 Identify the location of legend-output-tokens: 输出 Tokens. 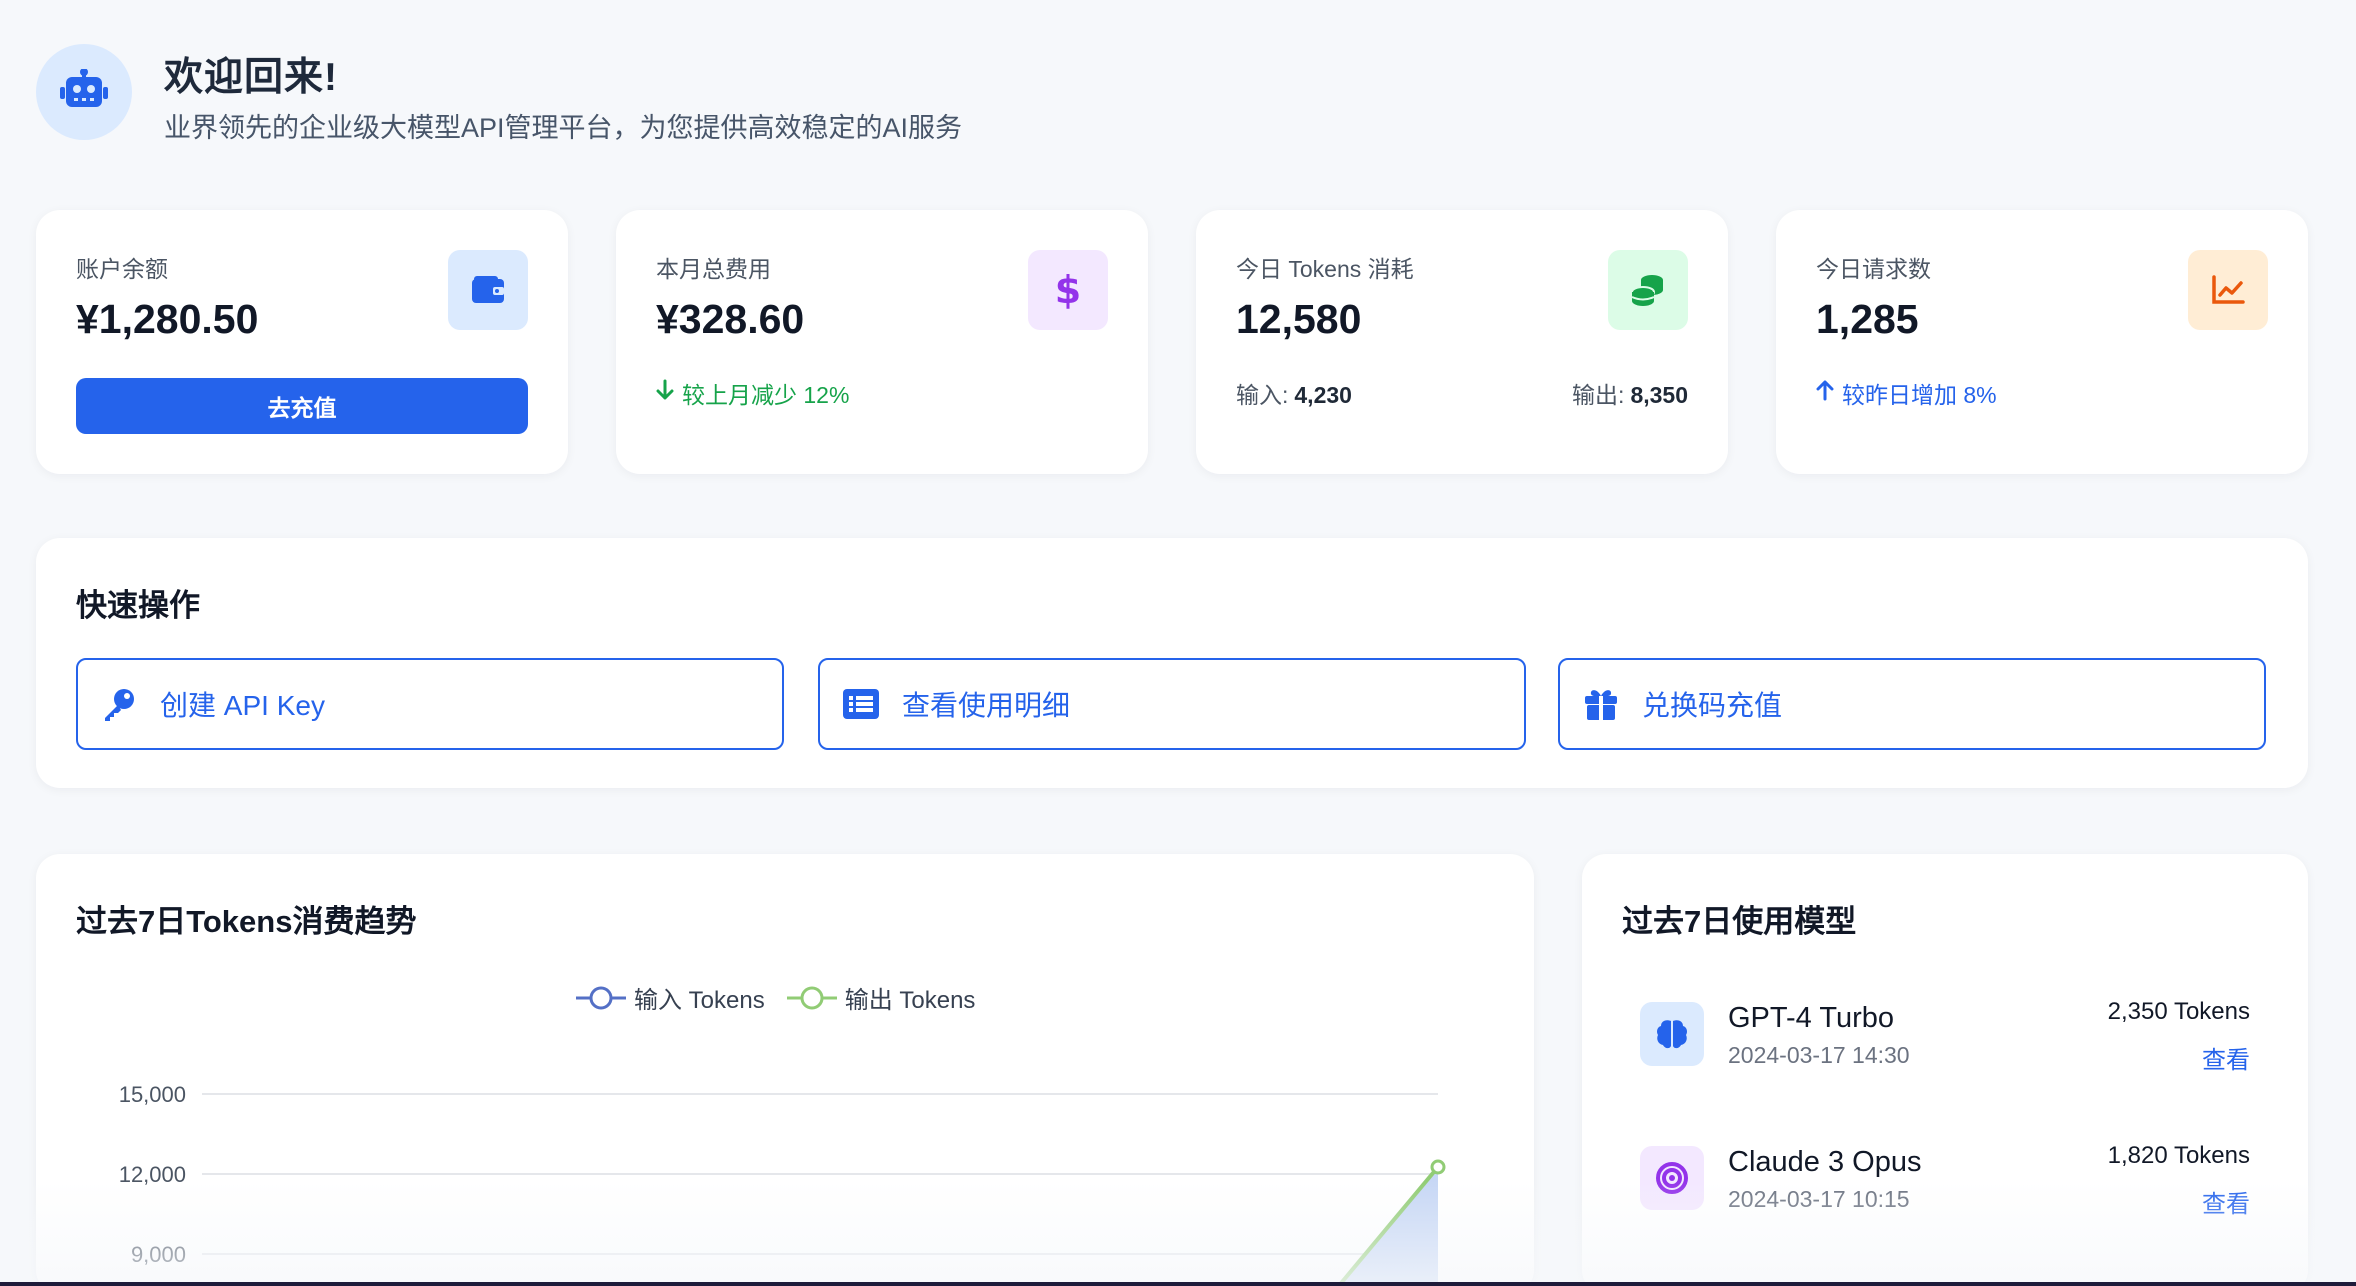
(881, 997).